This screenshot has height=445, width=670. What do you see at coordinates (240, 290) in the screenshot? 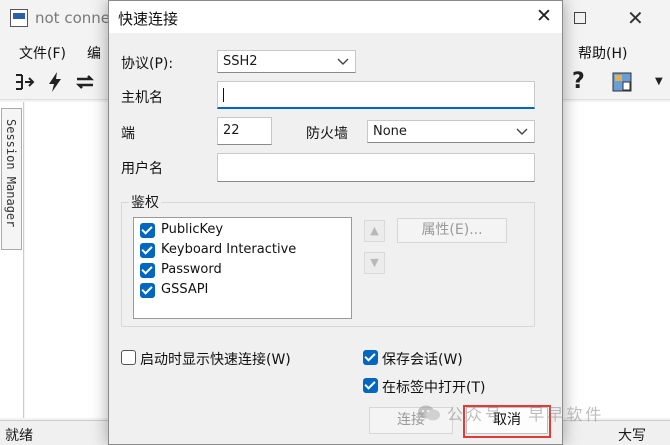
I see `auth-item-gssapi: GSSAPI` at bounding box center [240, 290].